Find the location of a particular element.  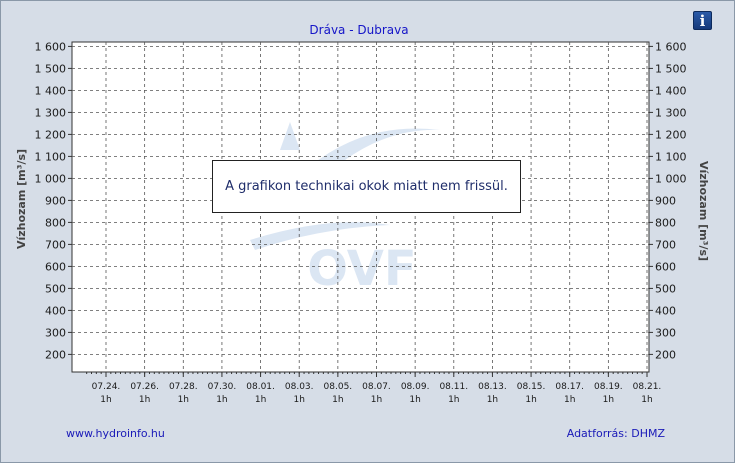

y-tick-label-left: 900 is located at coordinates (55, 200).